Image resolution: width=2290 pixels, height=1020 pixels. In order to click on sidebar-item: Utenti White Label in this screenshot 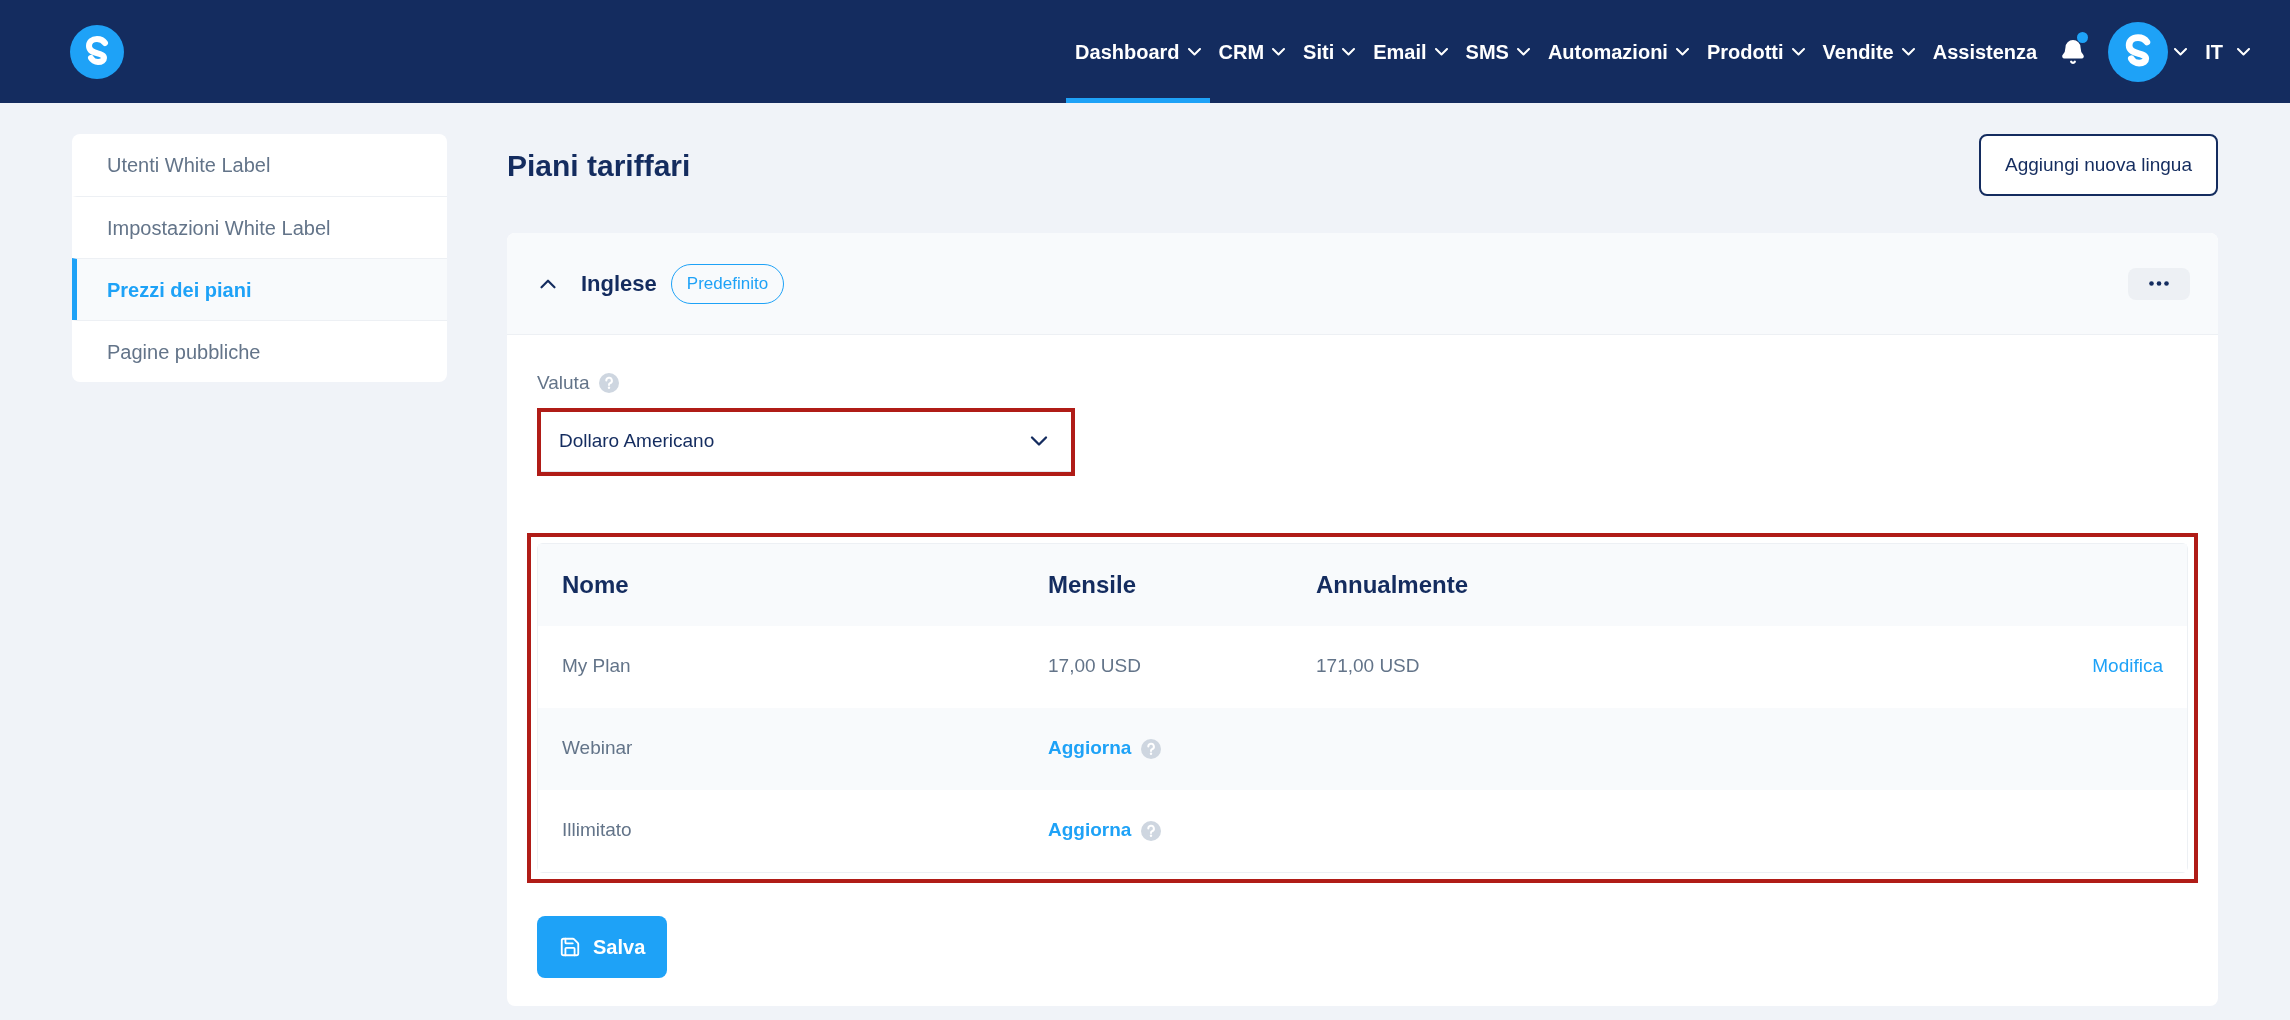, I will do `click(259, 165)`.